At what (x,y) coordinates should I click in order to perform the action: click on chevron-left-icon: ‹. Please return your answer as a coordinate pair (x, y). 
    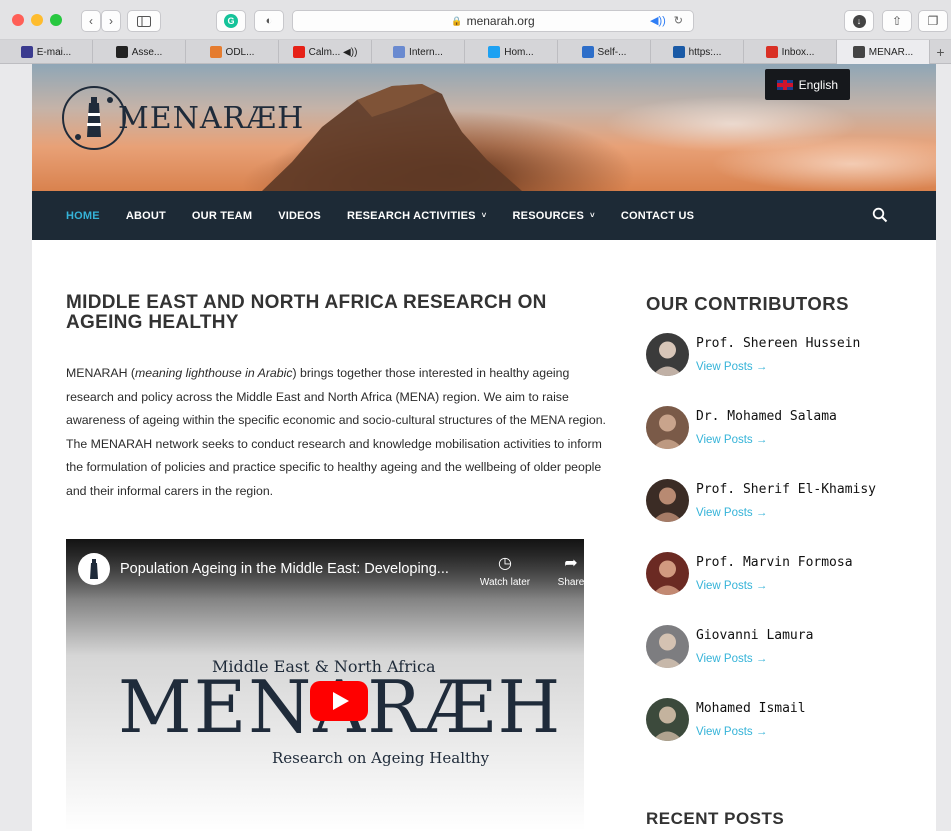
    Looking at the image, I should click on (91, 21).